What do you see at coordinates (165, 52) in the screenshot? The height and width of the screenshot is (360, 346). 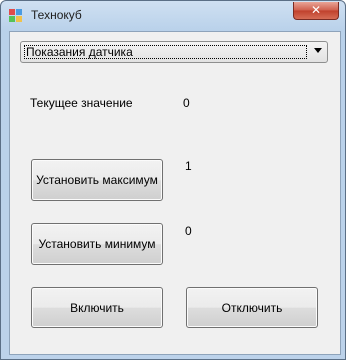 I see `sensor-dropdown-value: Показания датчика` at bounding box center [165, 52].